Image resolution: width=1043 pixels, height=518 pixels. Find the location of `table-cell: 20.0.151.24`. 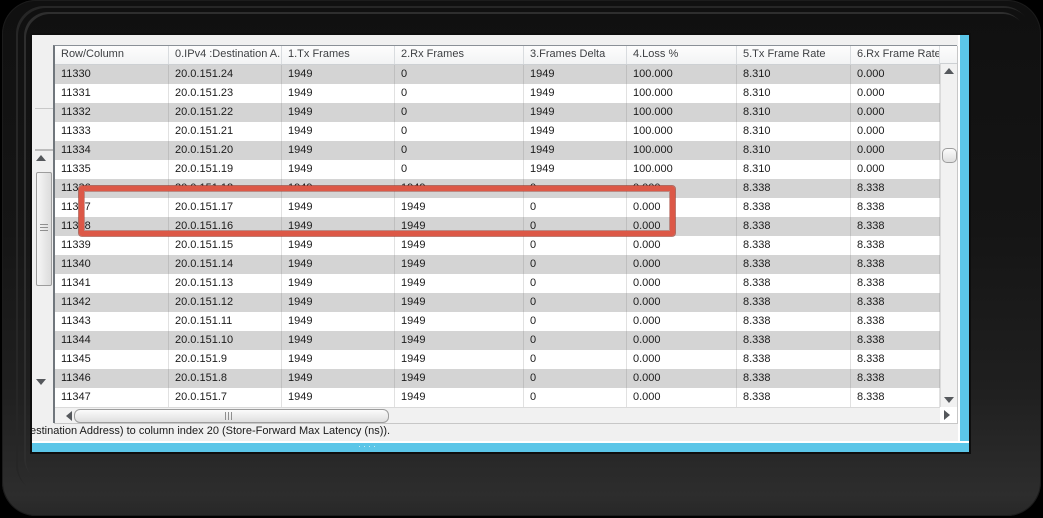

table-cell: 20.0.151.24 is located at coordinates (225, 74).